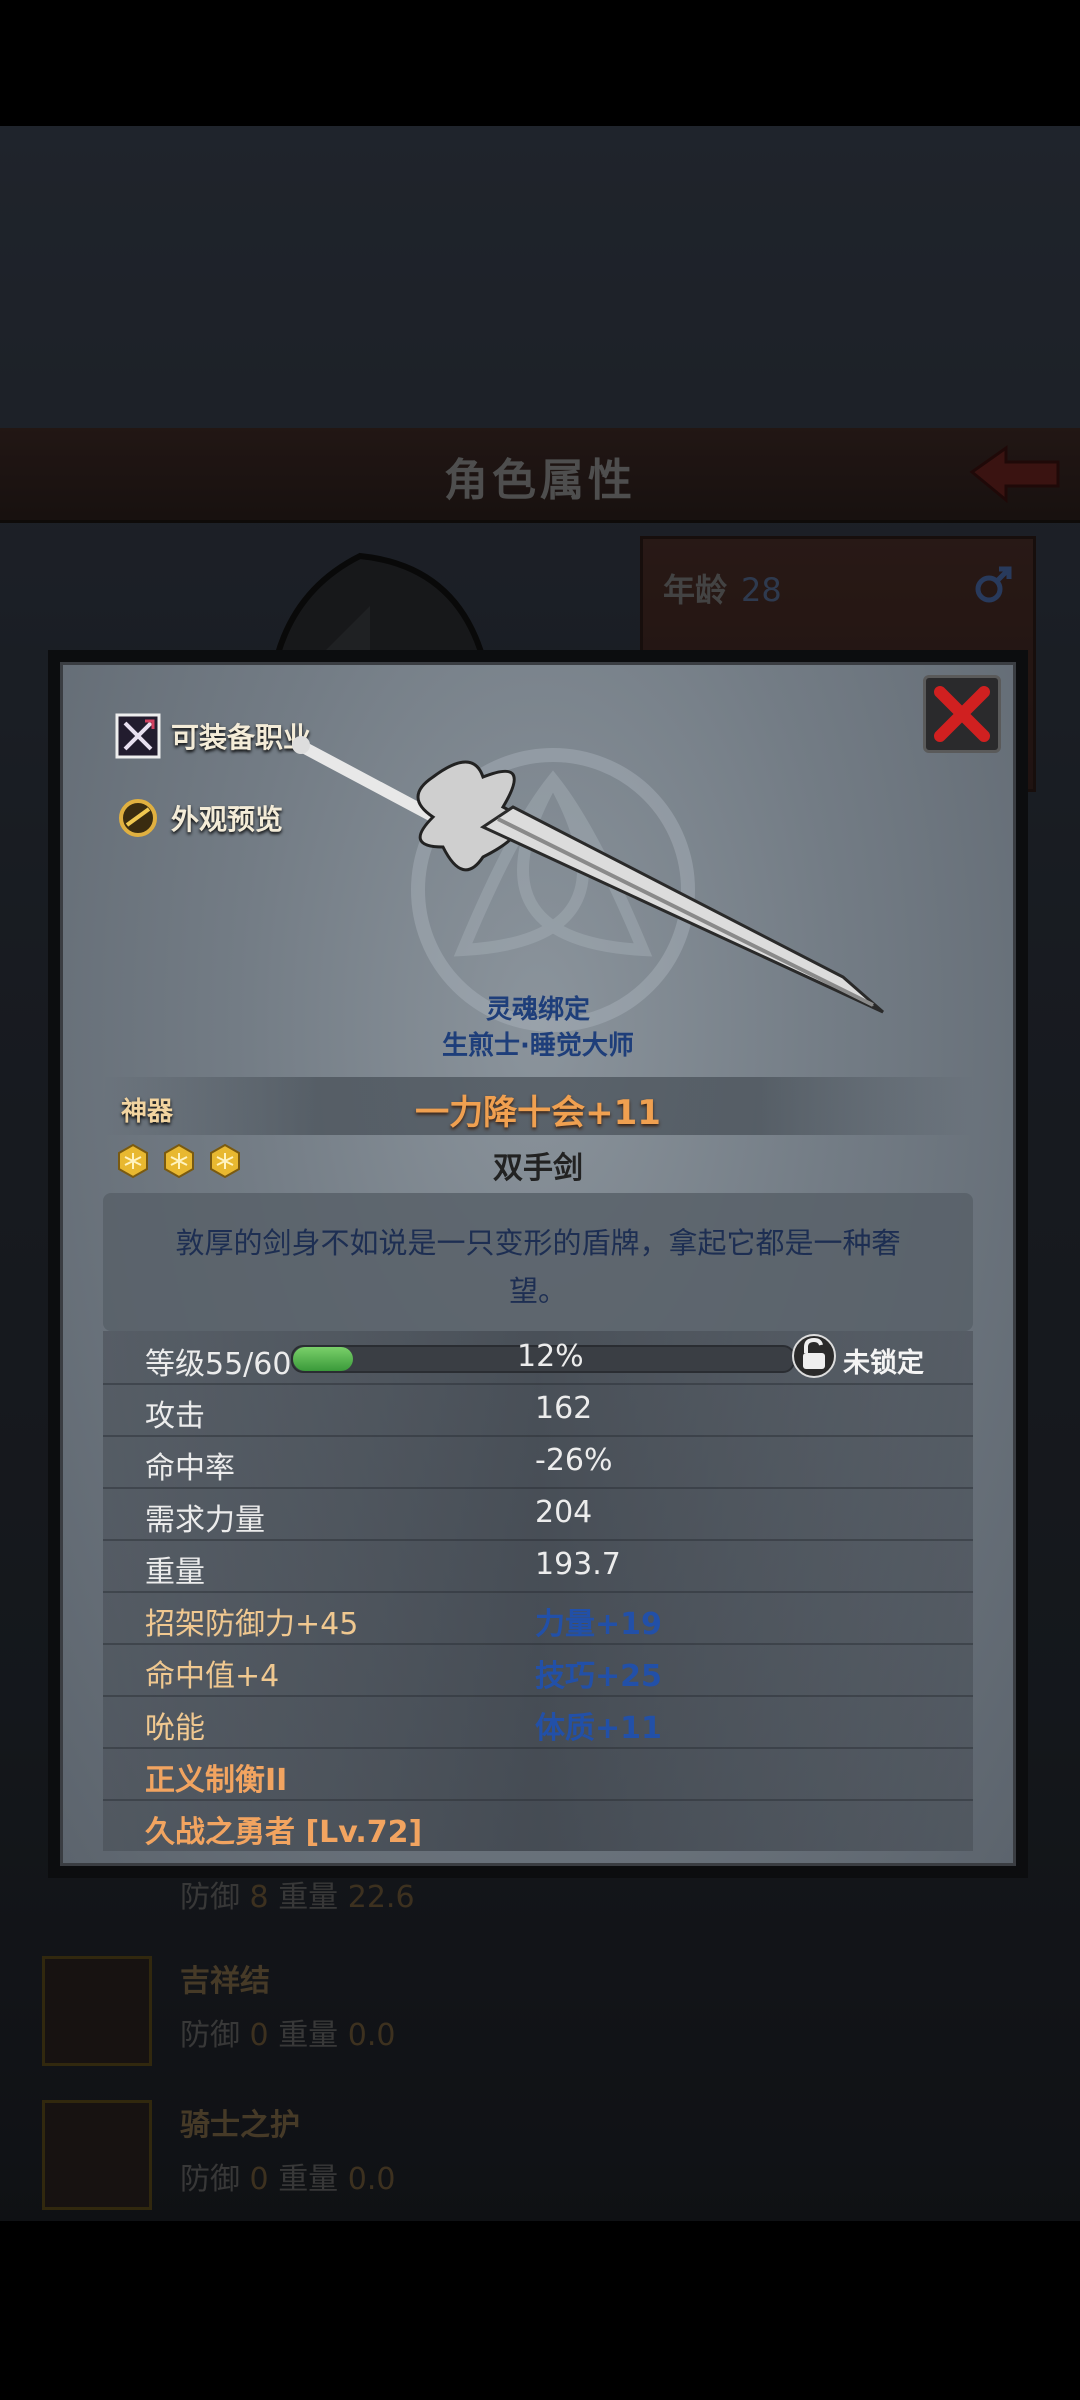 The image size is (1080, 2400). Describe the element at coordinates (883, 1360) in the screenshot. I see `lock-status: 未锁定` at that location.